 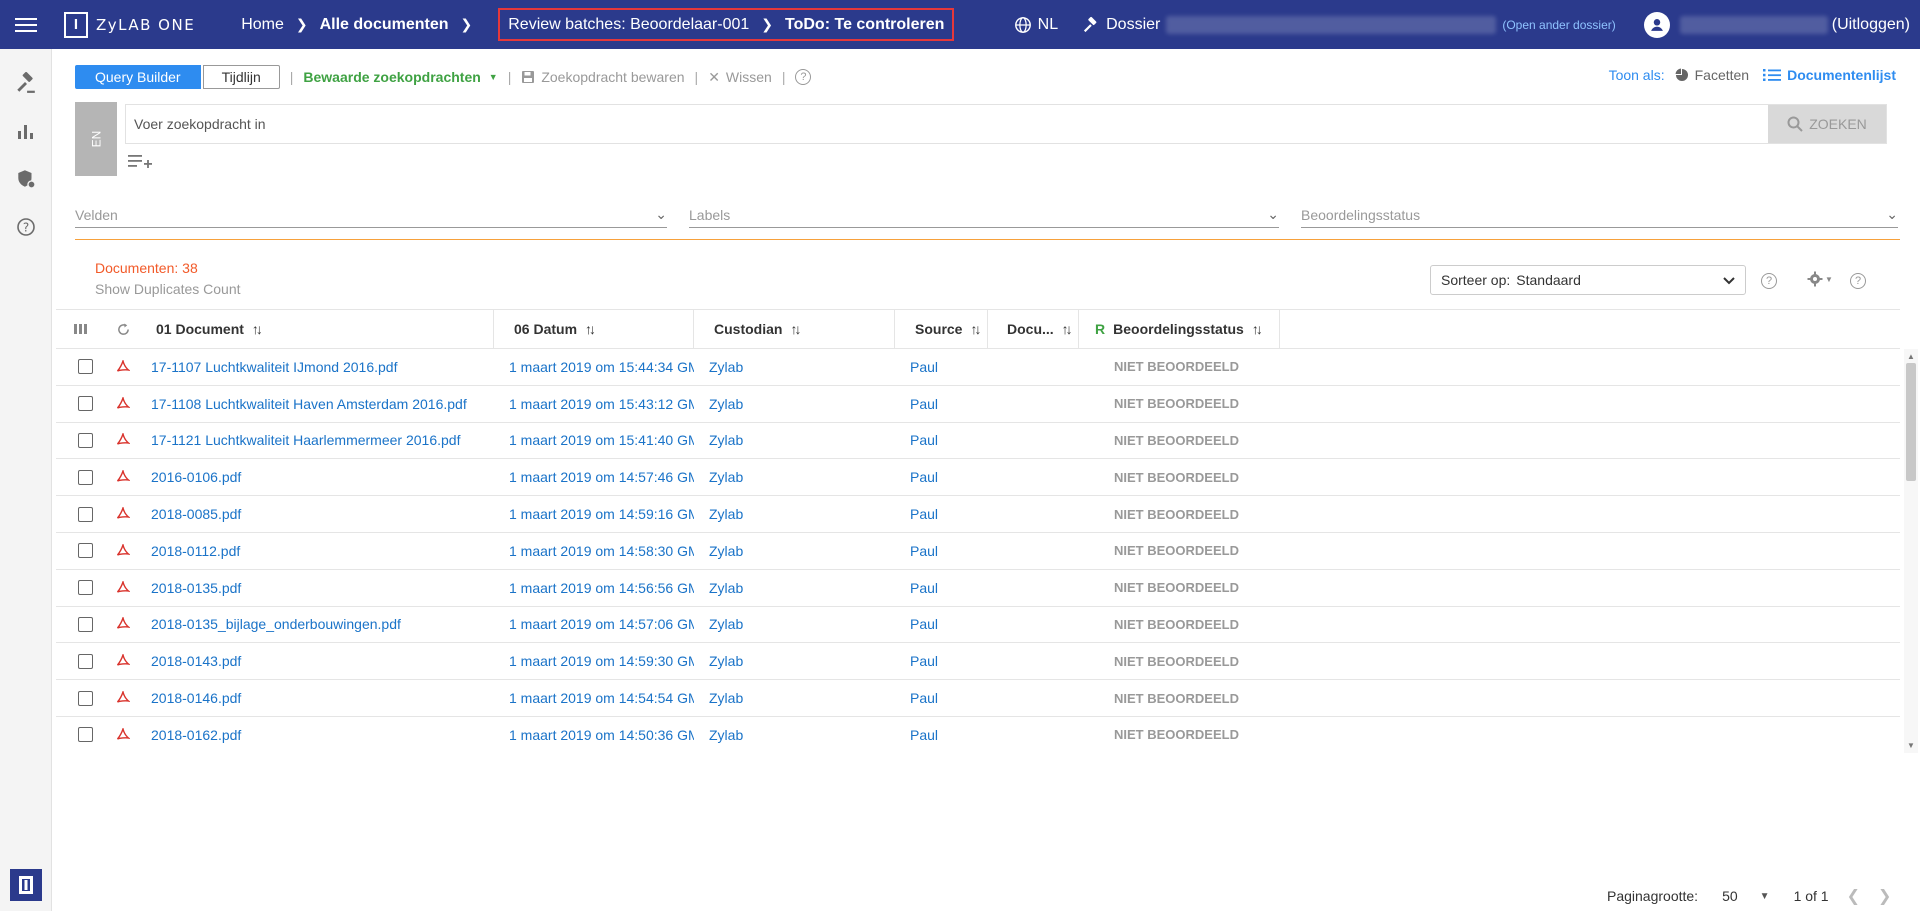 I want to click on saved-searches-dropdown: Bewaarde zoekopdrachten ▼, so click(x=400, y=77).